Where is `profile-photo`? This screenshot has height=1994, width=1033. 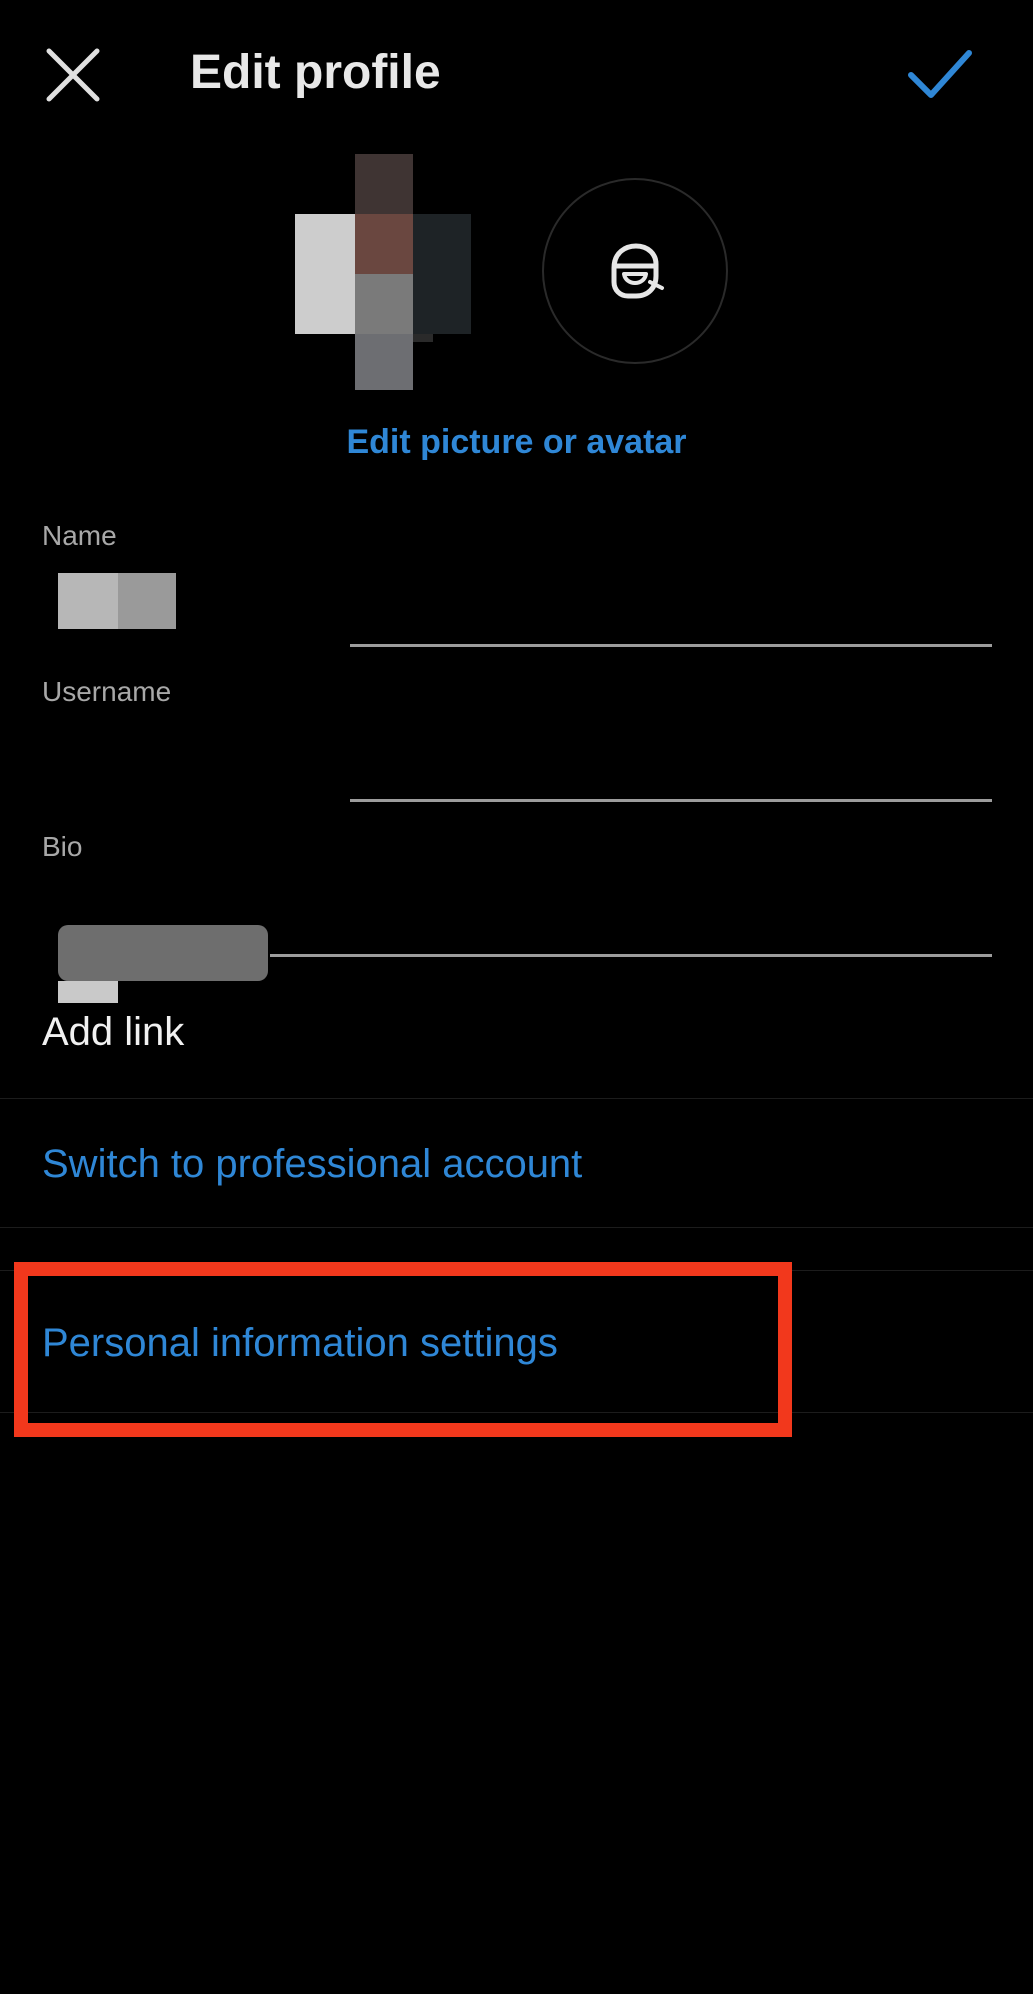
profile-photo is located at coordinates (385, 272).